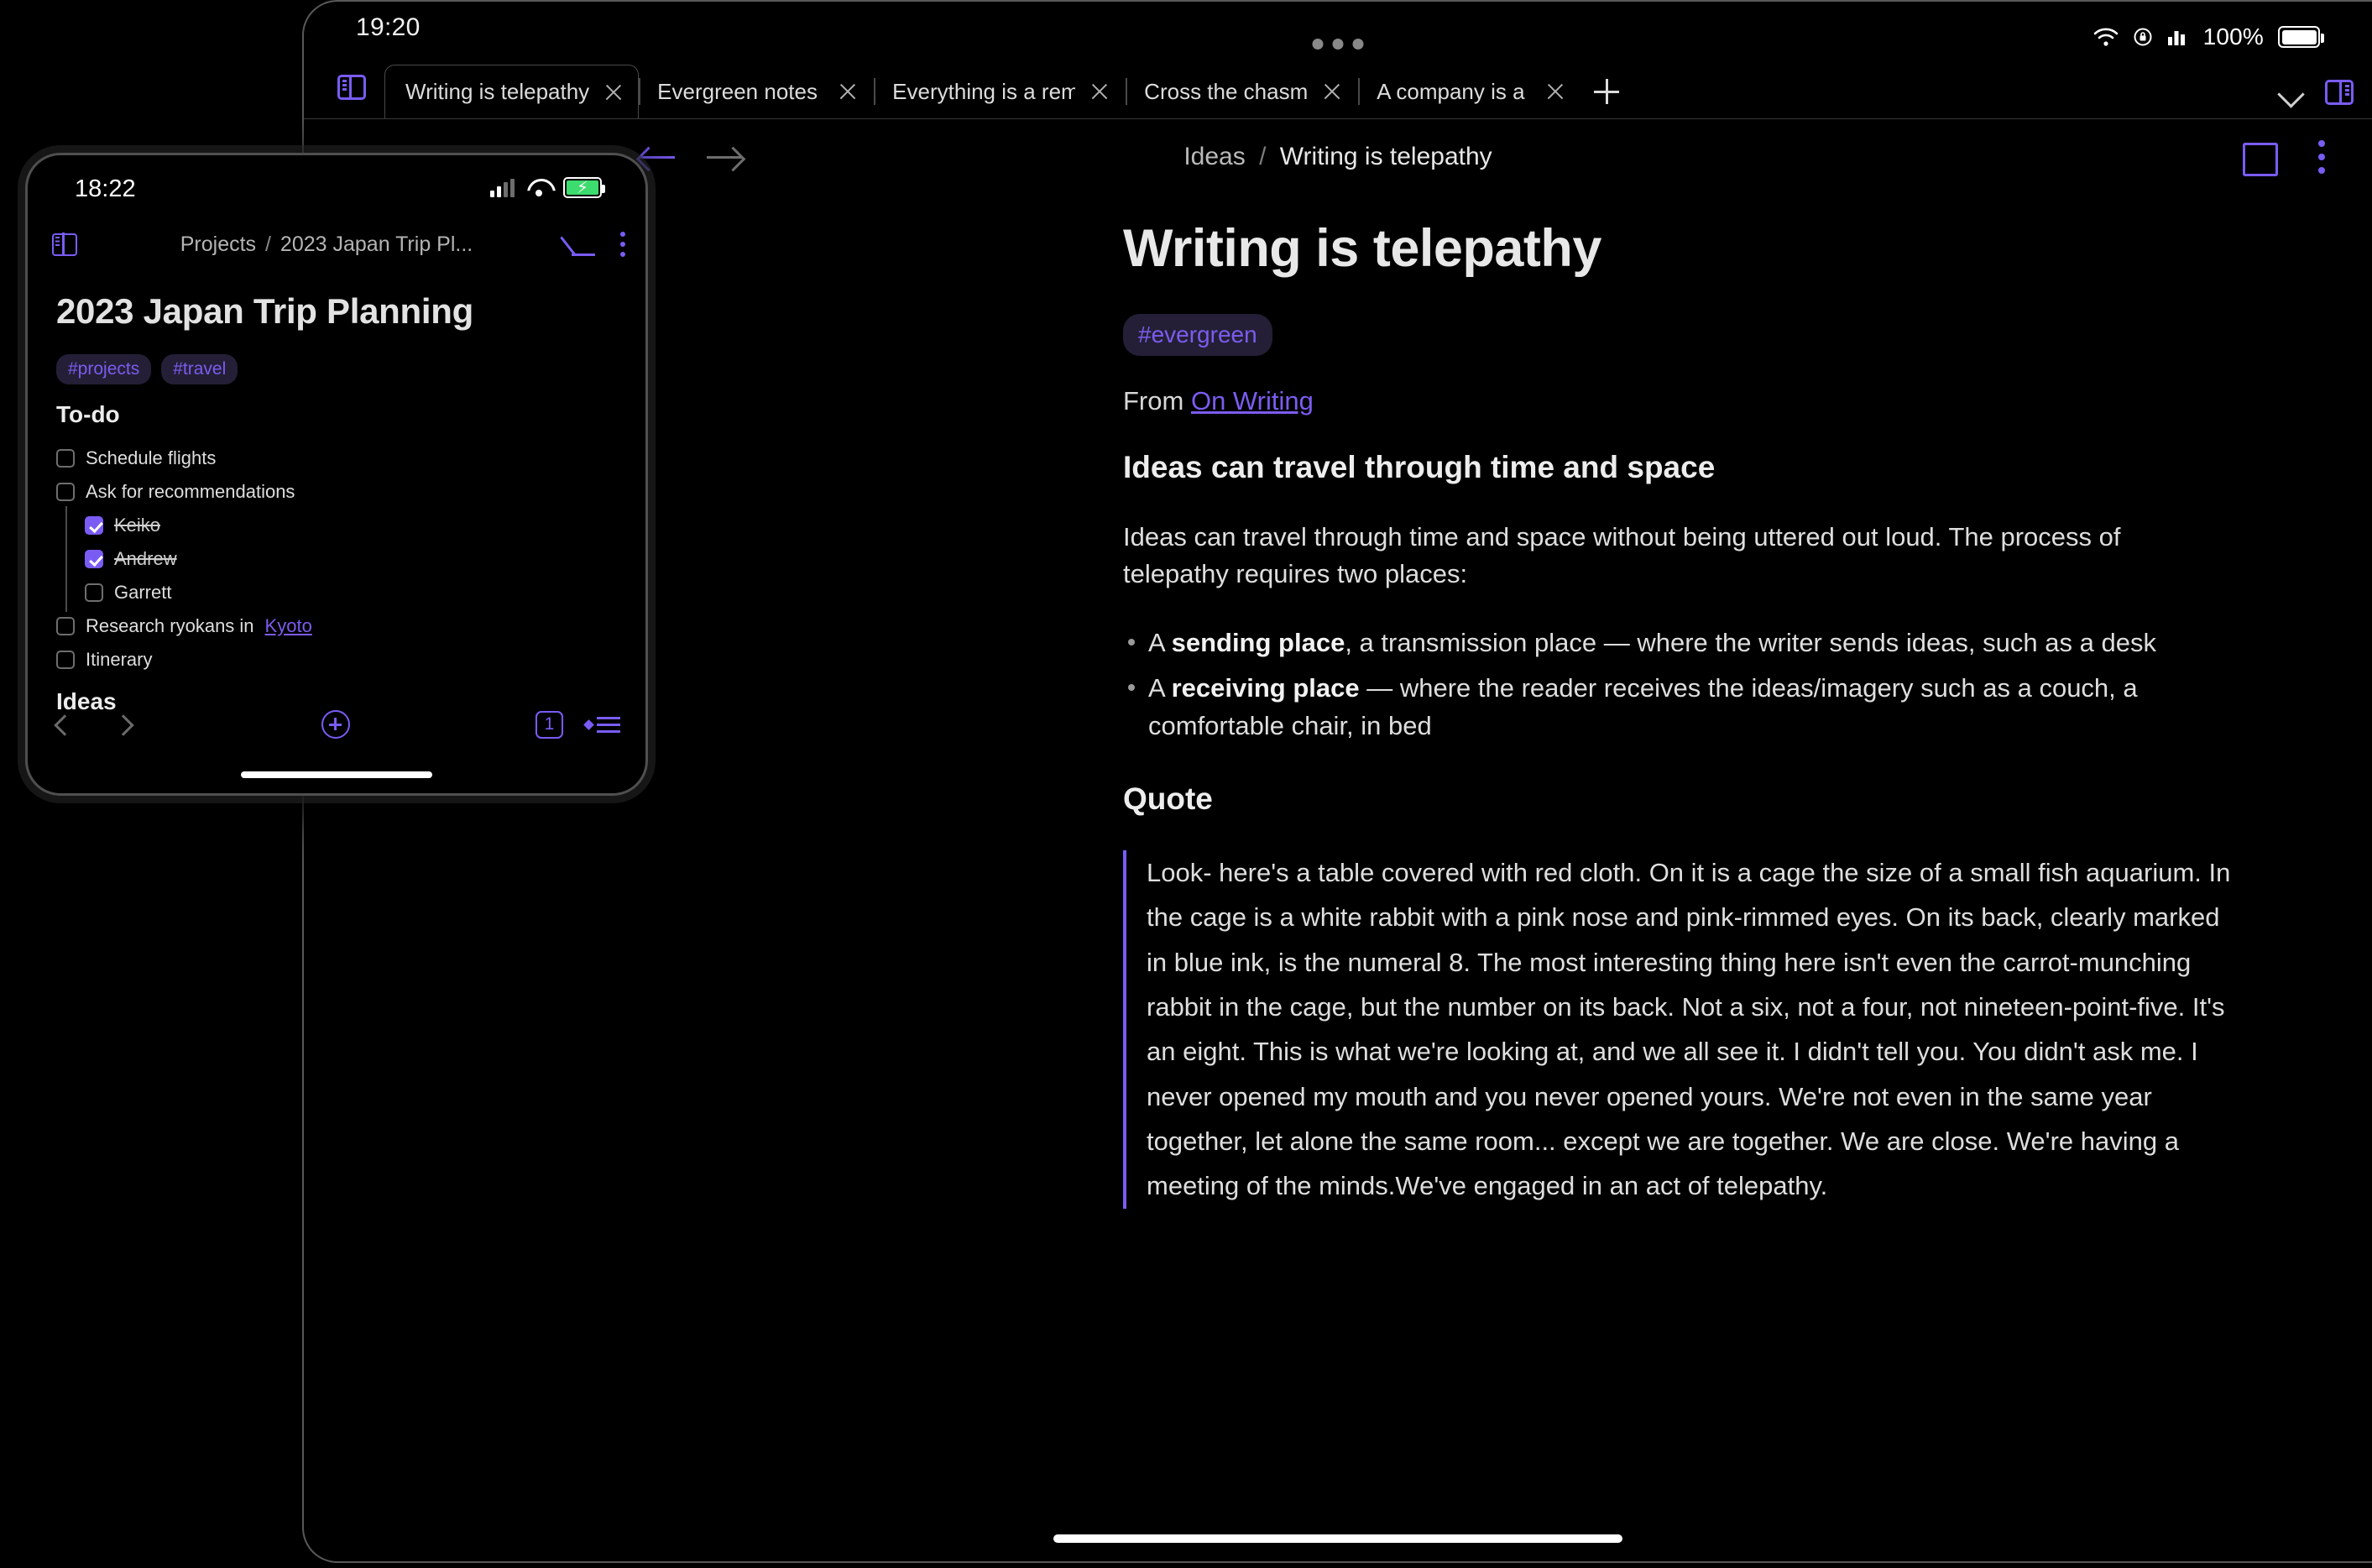 This screenshot has width=2372, height=1568. I want to click on sidebar-right-toggle-icon, so click(2339, 92).